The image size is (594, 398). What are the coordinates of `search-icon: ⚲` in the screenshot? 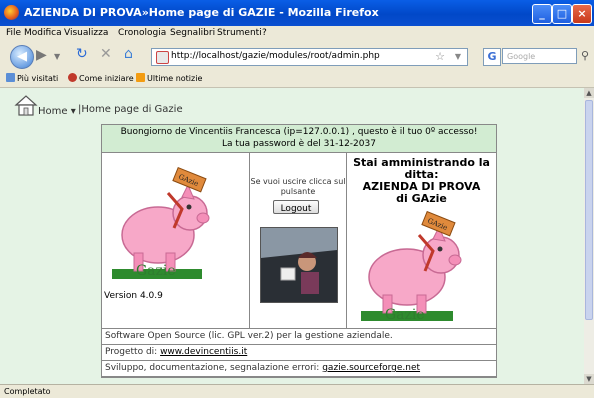 It's located at (585, 55).